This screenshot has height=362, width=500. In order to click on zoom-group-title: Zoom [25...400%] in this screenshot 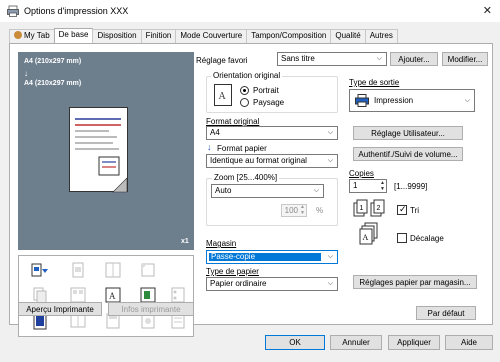, I will do `click(246, 177)`.